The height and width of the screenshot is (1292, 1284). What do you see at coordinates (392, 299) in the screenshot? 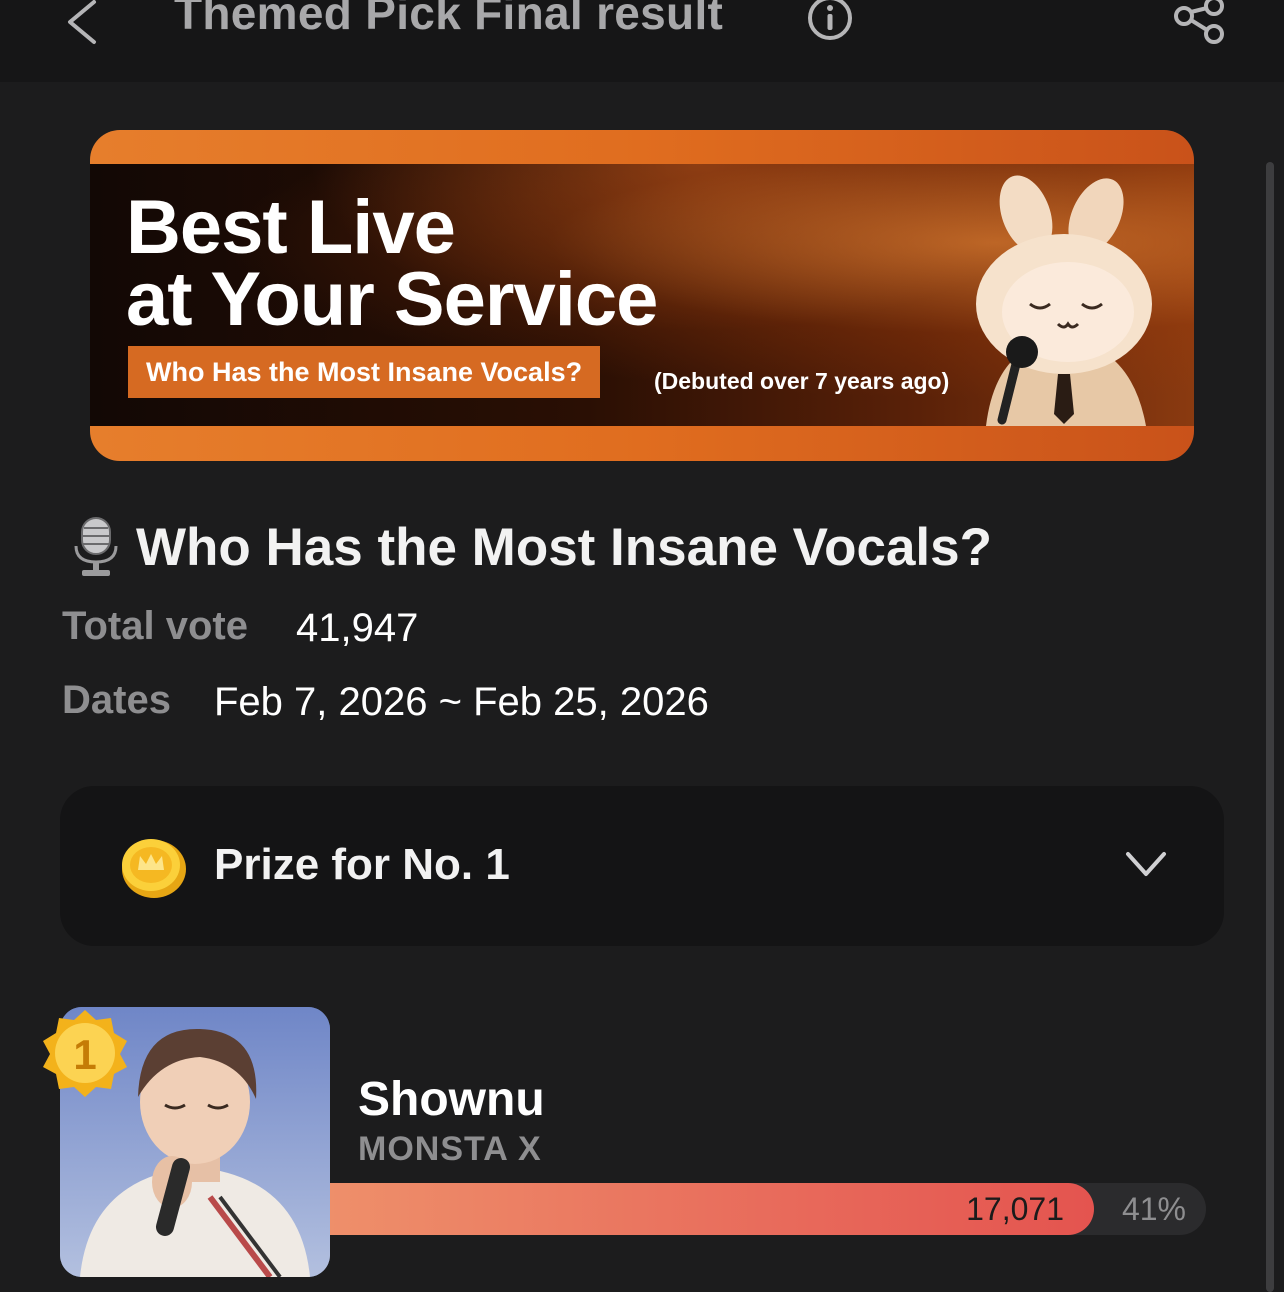
I see `banner-title-line2: at Your Service` at bounding box center [392, 299].